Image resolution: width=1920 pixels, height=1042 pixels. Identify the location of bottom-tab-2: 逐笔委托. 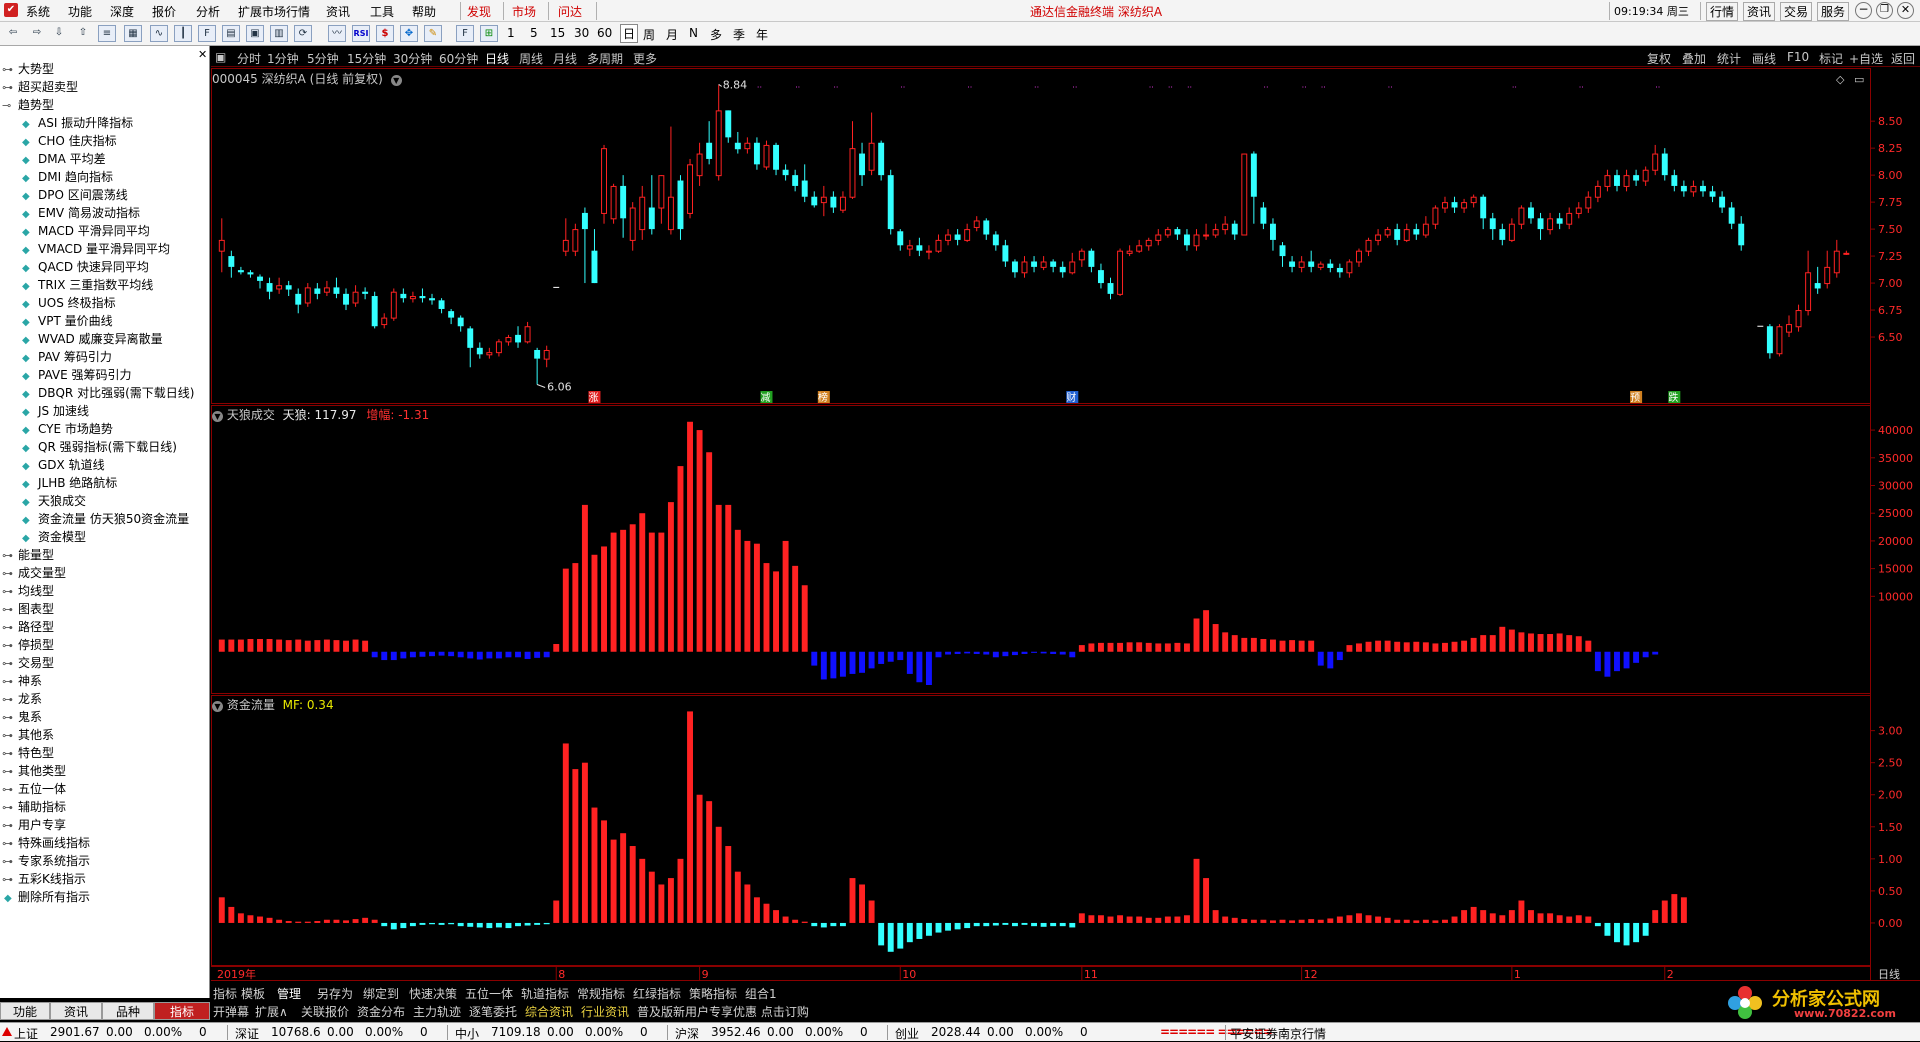
(493, 1011).